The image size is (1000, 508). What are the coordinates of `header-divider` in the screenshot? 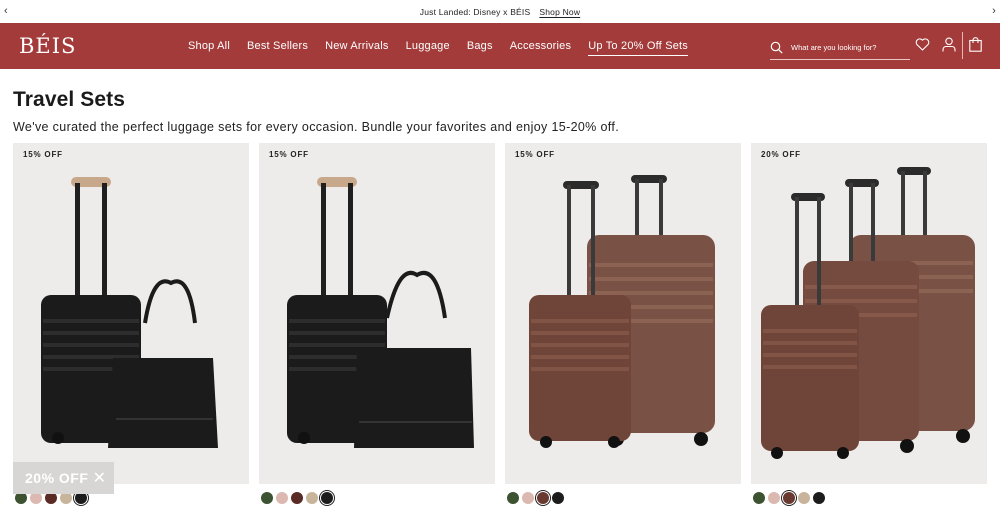 It's located at (962, 45).